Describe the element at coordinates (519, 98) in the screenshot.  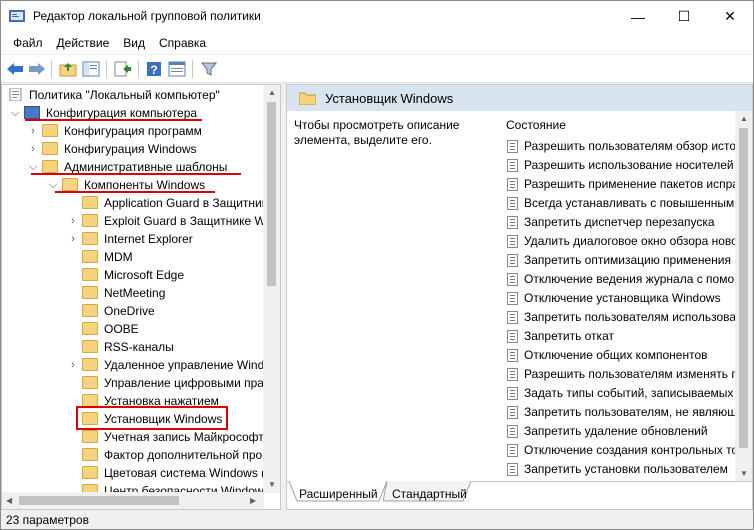
I see `details-header: Установщик Windows` at that location.